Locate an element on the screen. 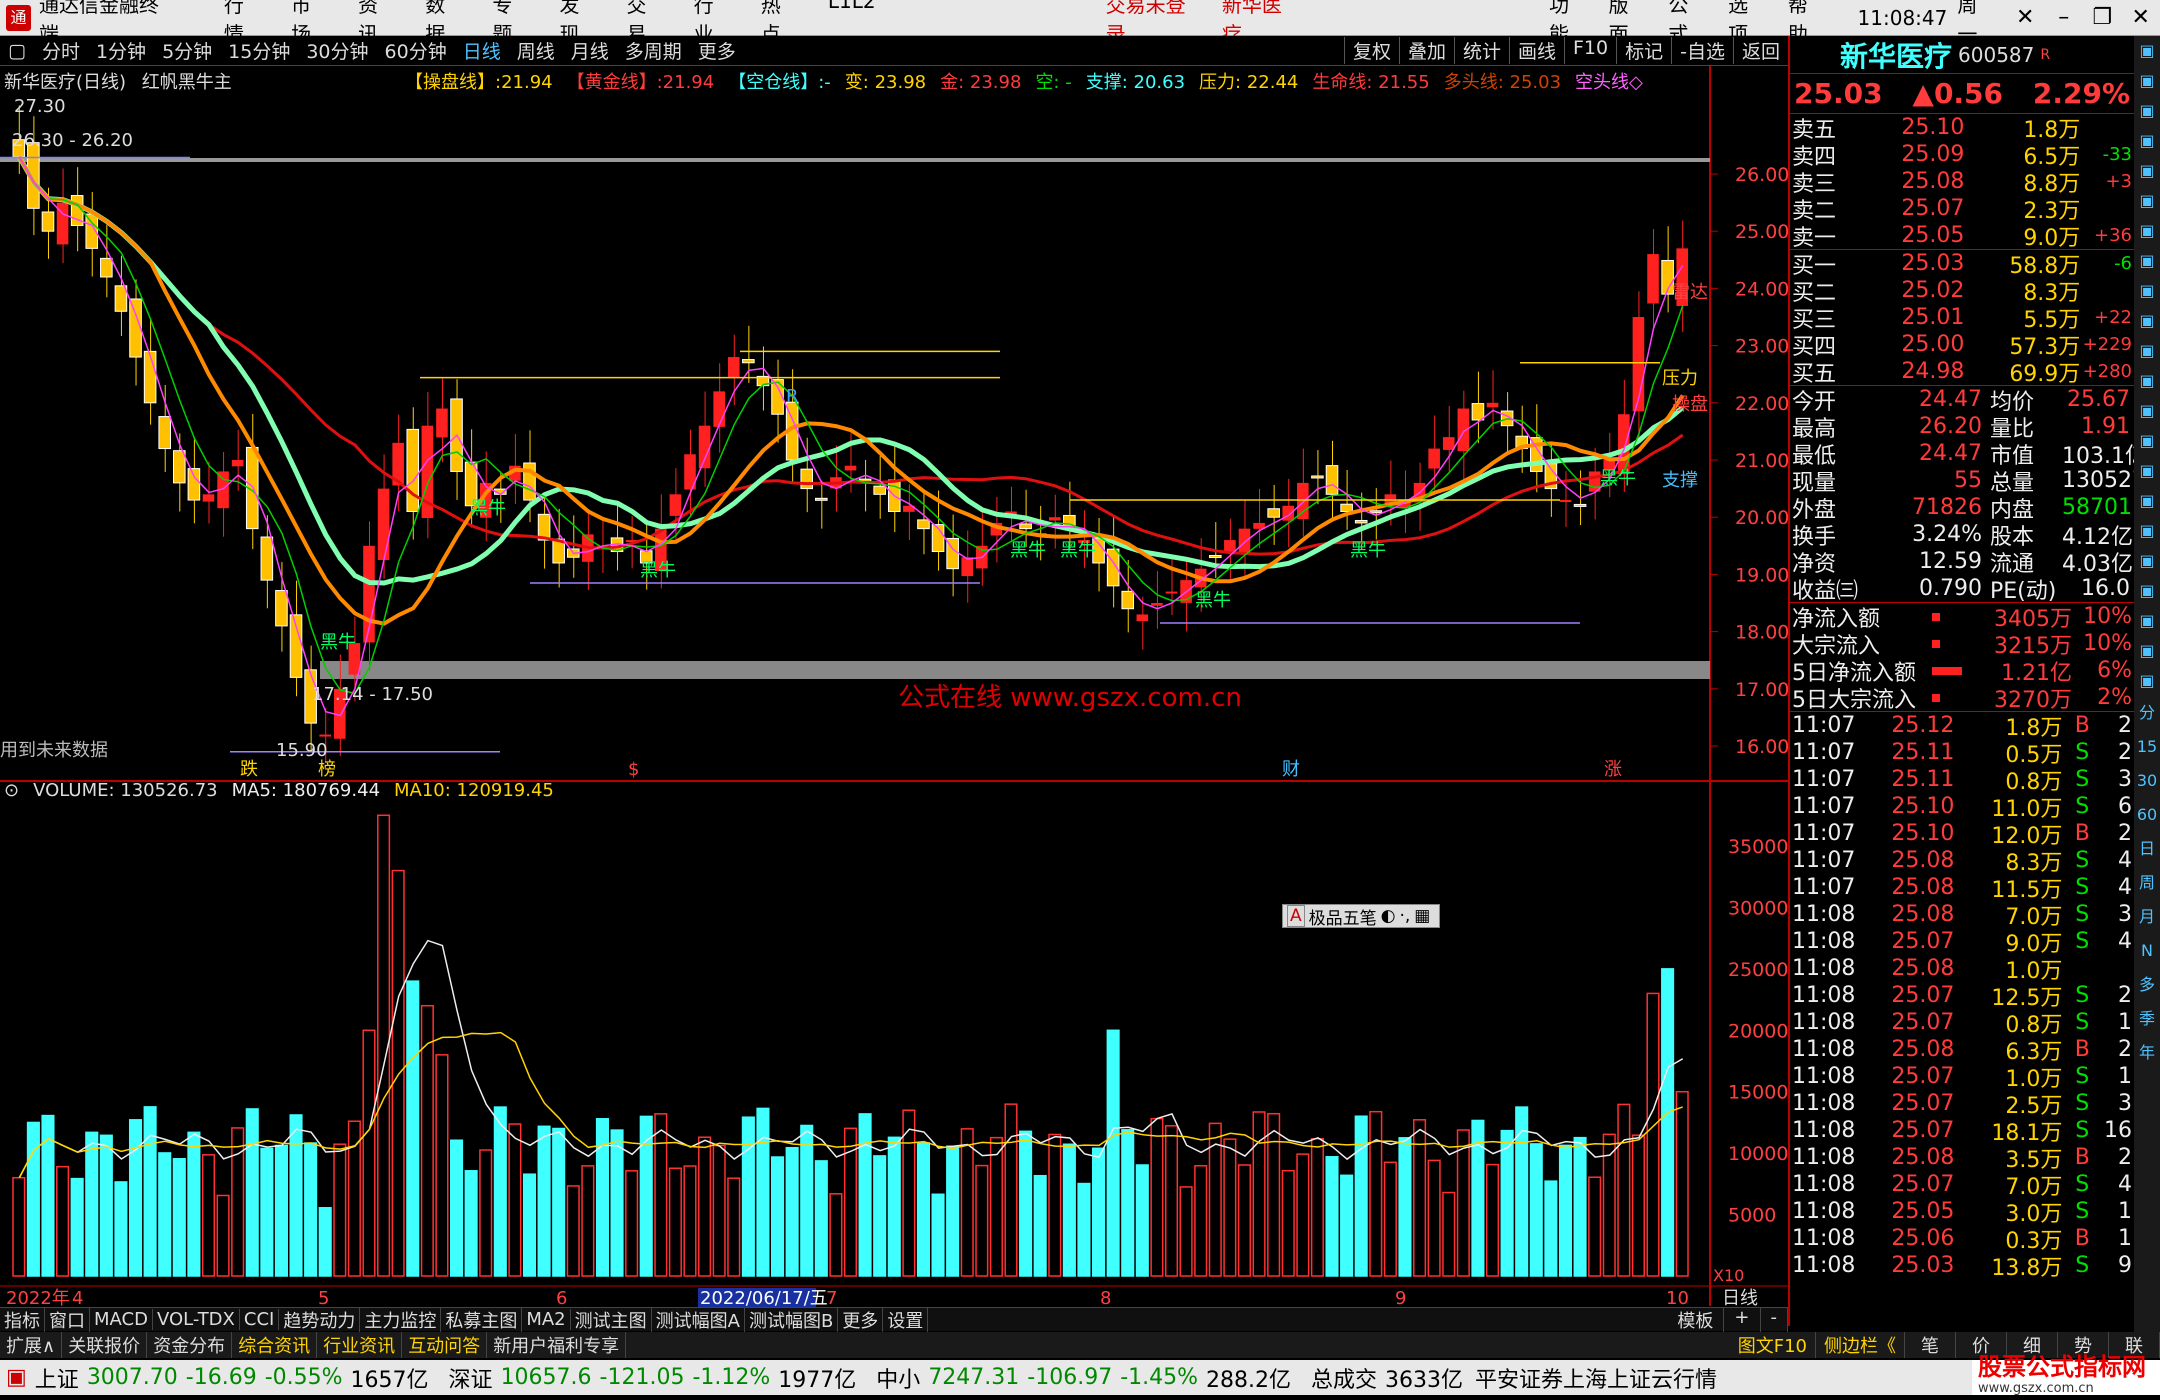 The width and height of the screenshot is (2160, 1400). template-button-0: 模板 is located at coordinates (1695, 1320).